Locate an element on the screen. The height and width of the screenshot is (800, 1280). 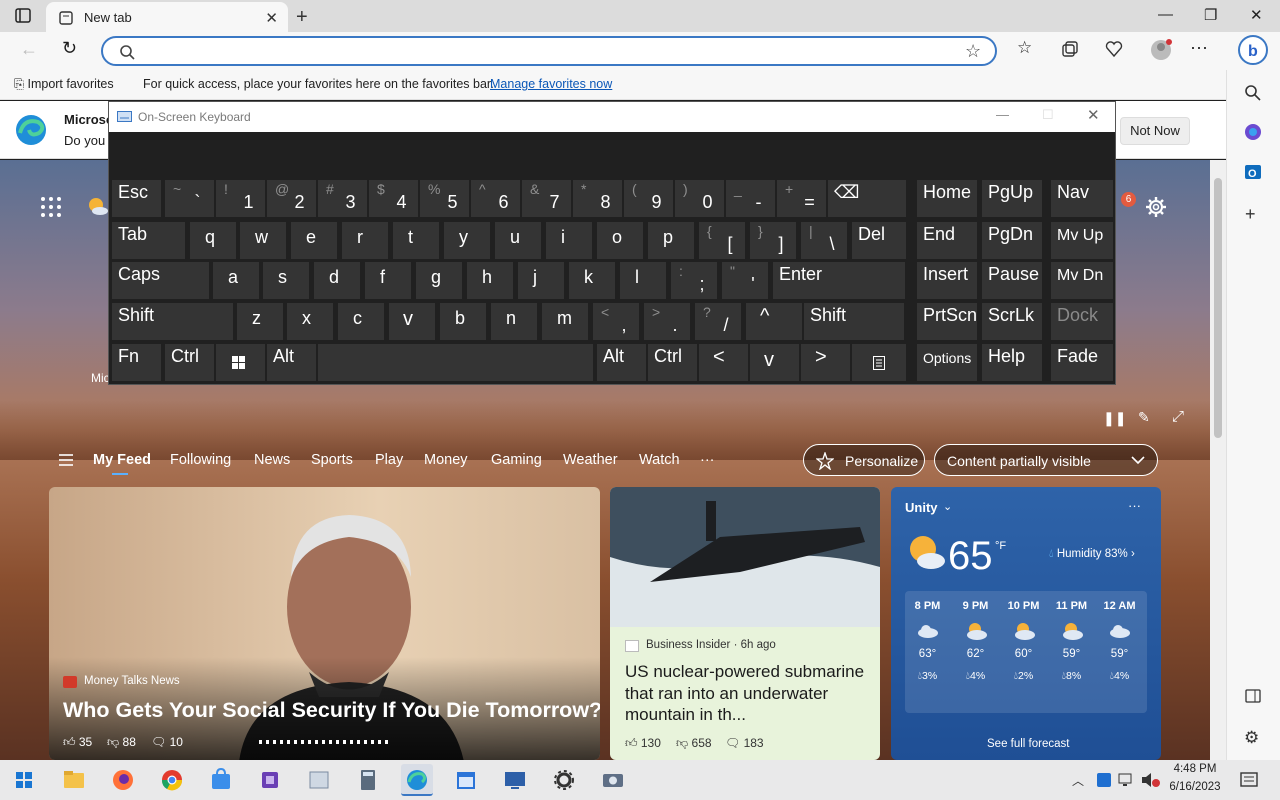
osk-key: " ' is located at coordinates (745, 280).